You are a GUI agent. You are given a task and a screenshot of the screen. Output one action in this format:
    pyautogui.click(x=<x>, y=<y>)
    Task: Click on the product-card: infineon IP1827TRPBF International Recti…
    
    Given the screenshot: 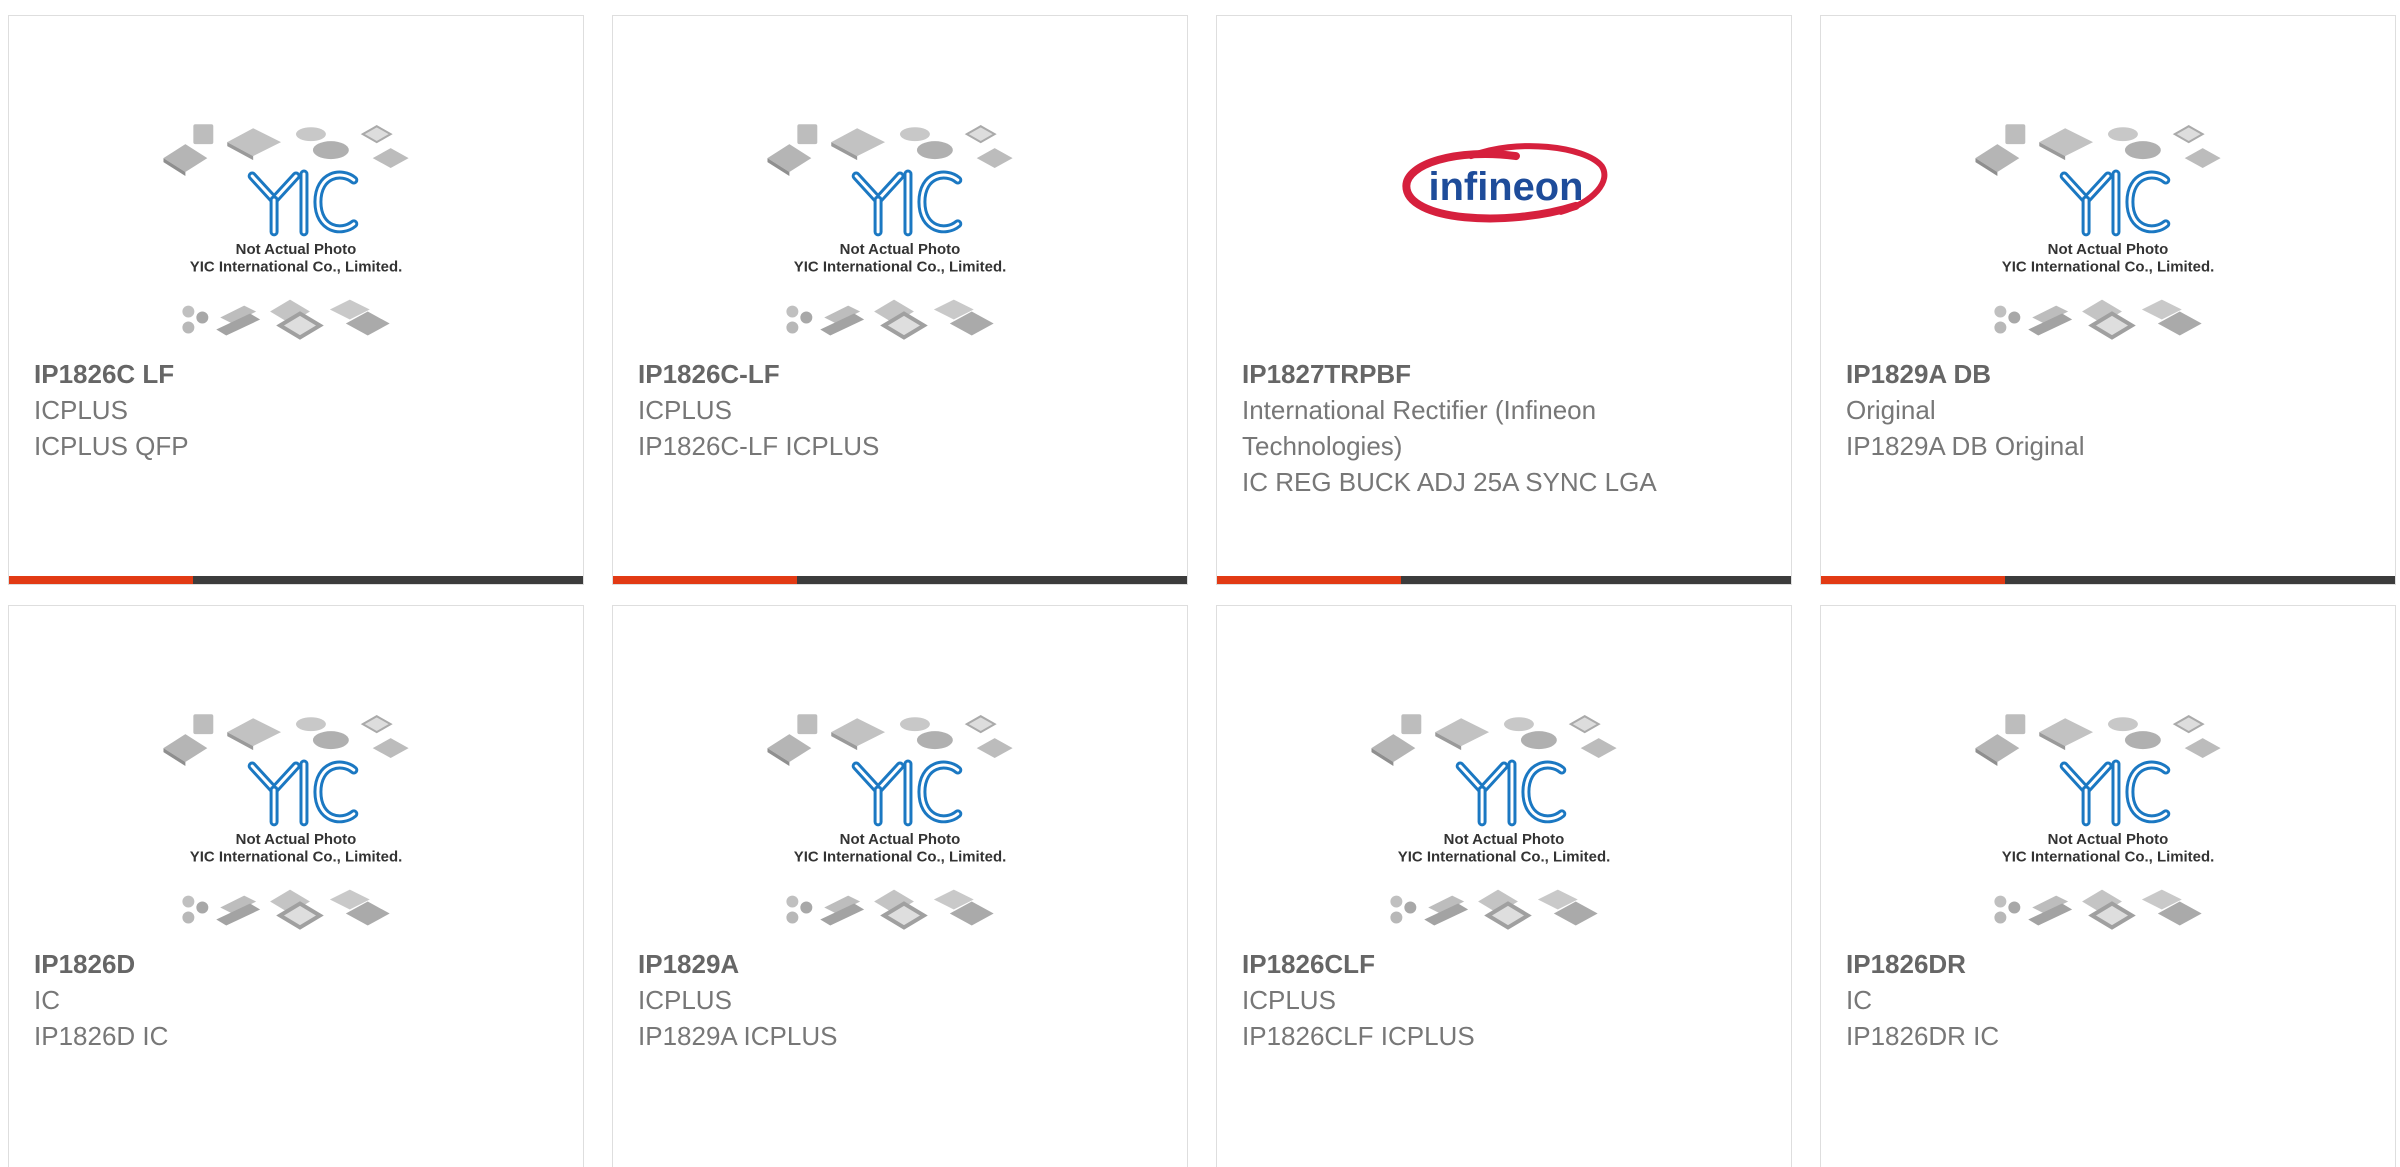 What is the action you would take?
    pyautogui.click(x=1504, y=300)
    